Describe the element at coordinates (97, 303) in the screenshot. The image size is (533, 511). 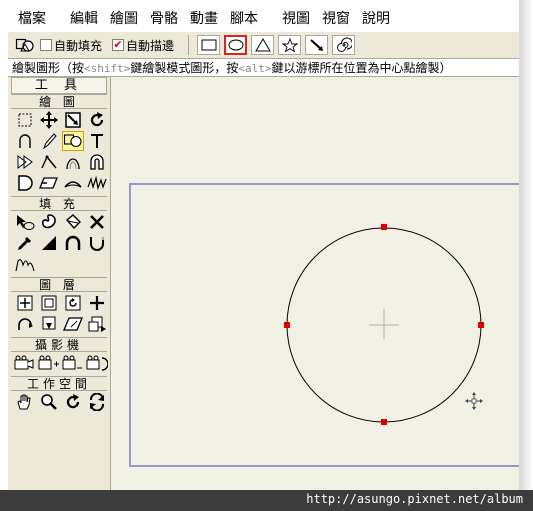
I see `set-origin-icon` at that location.